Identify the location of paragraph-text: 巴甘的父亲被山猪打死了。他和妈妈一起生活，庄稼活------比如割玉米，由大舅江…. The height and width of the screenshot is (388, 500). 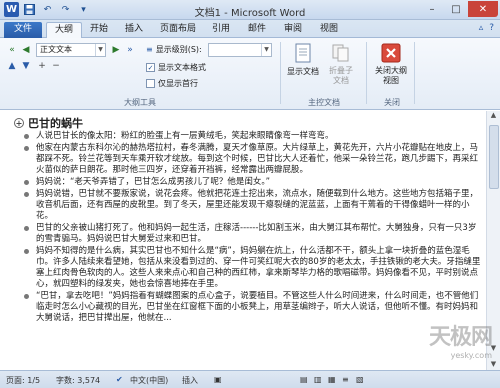
(256, 233).